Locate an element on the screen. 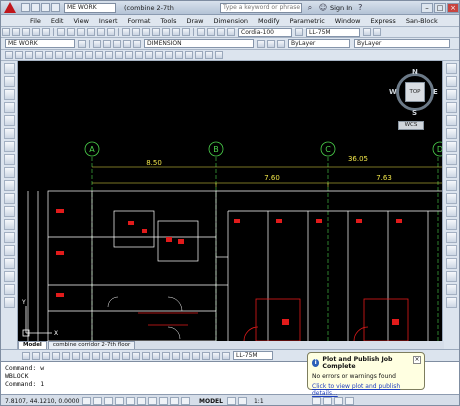 The image size is (460, 406). point-icon is located at coordinates (9, 237).